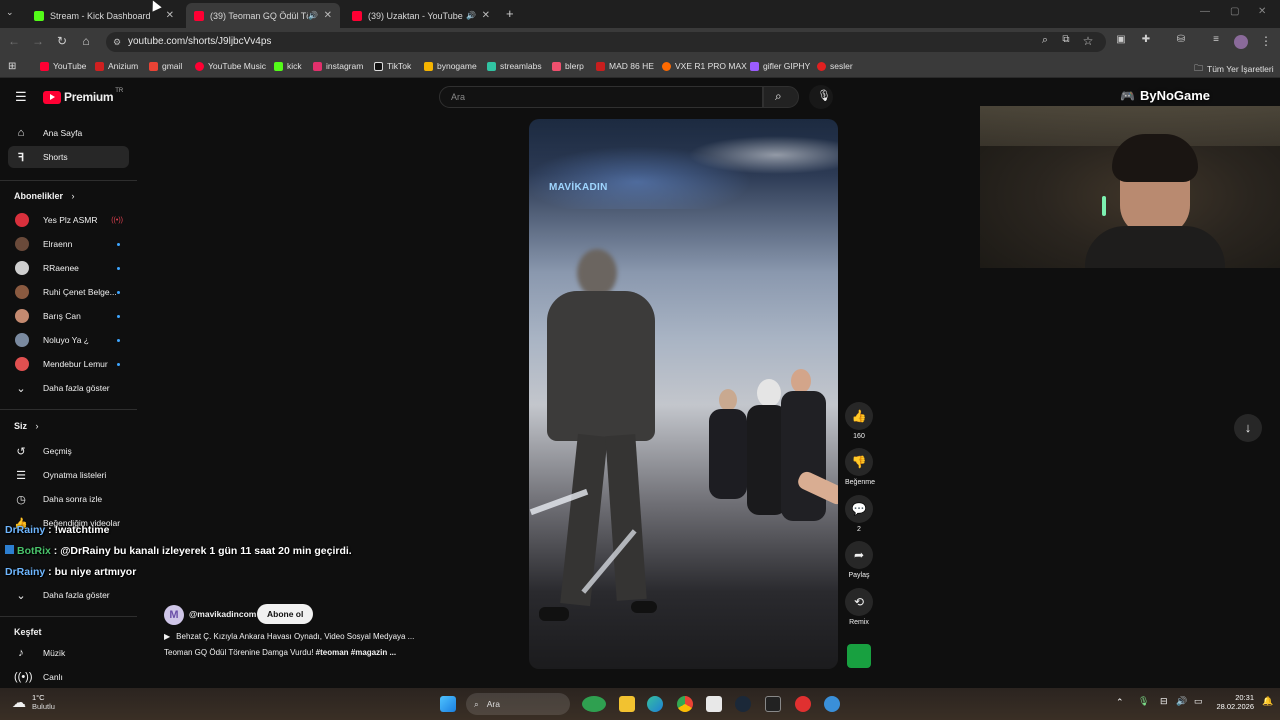  What do you see at coordinates (601, 97) in the screenshot?
I see `search-input: Ara` at bounding box center [601, 97].